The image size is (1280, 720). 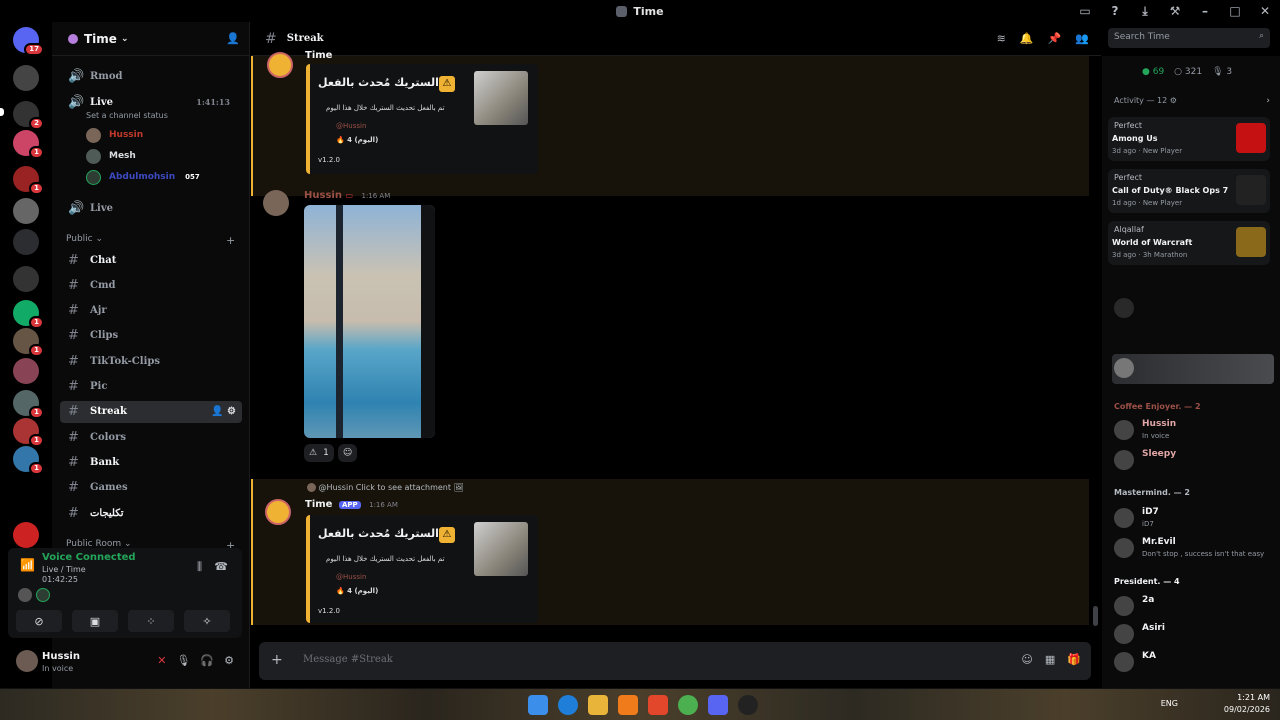 What do you see at coordinates (151, 411) in the screenshot?
I see `channel-6: # Streak 👤 ⚙` at bounding box center [151, 411].